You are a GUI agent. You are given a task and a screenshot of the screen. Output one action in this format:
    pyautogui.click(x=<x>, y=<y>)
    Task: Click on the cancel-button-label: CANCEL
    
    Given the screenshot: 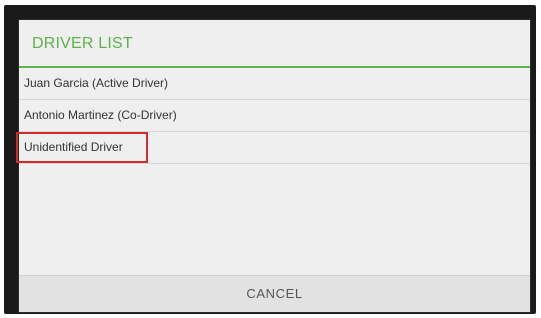 What is the action you would take?
    pyautogui.click(x=274, y=293)
    